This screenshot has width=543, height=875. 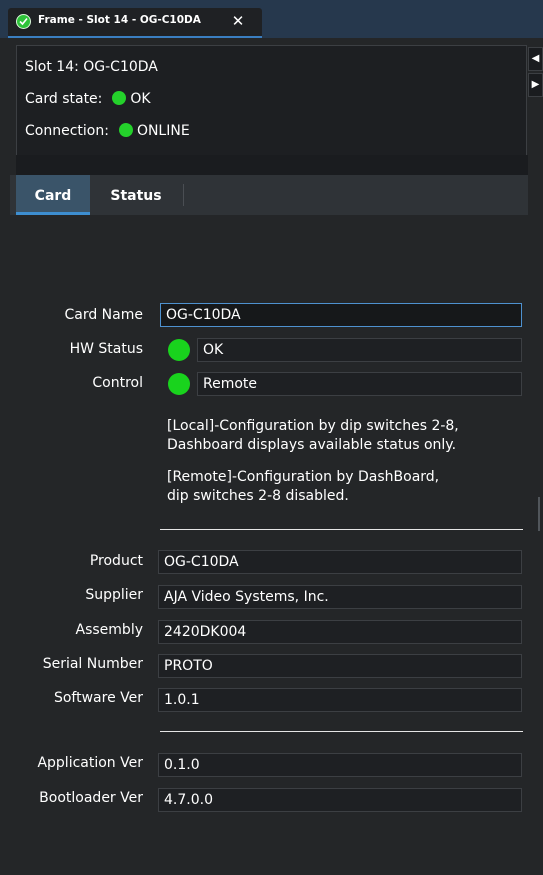 I want to click on supplier-field: AJA Video Systems, Inc., so click(x=340, y=597).